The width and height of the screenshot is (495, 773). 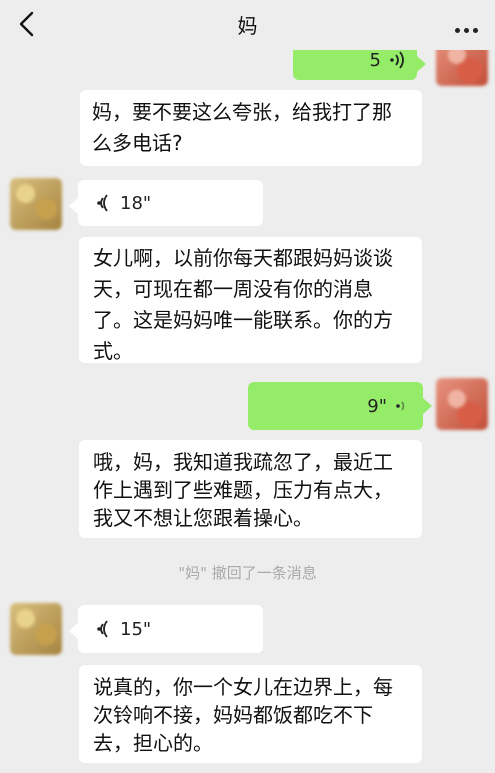 I want to click on chat-title: 妈, so click(x=247, y=26).